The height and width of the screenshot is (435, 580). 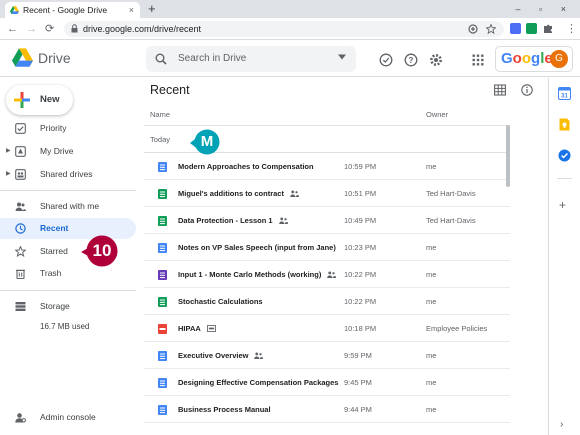 What do you see at coordinates (411, 60) in the screenshot?
I see `help-icon: ?` at bounding box center [411, 60].